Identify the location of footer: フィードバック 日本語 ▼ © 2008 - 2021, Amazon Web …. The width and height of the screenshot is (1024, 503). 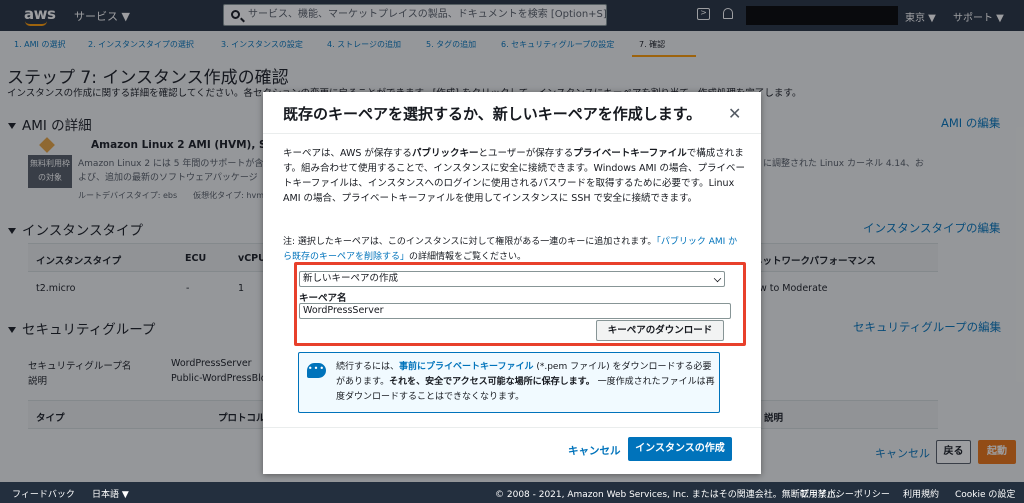
(512, 492).